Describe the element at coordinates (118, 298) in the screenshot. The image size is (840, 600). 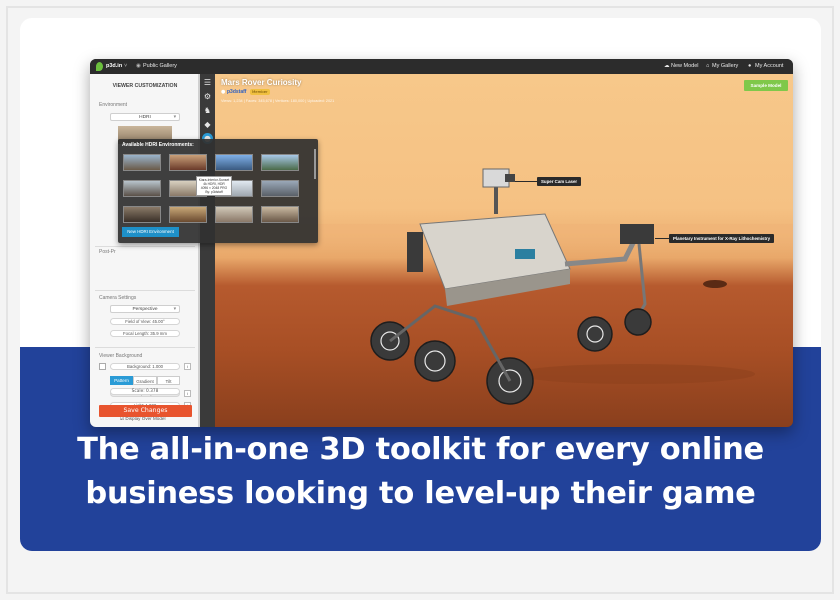
I see `camera-settings-label: Camera Settings` at that location.